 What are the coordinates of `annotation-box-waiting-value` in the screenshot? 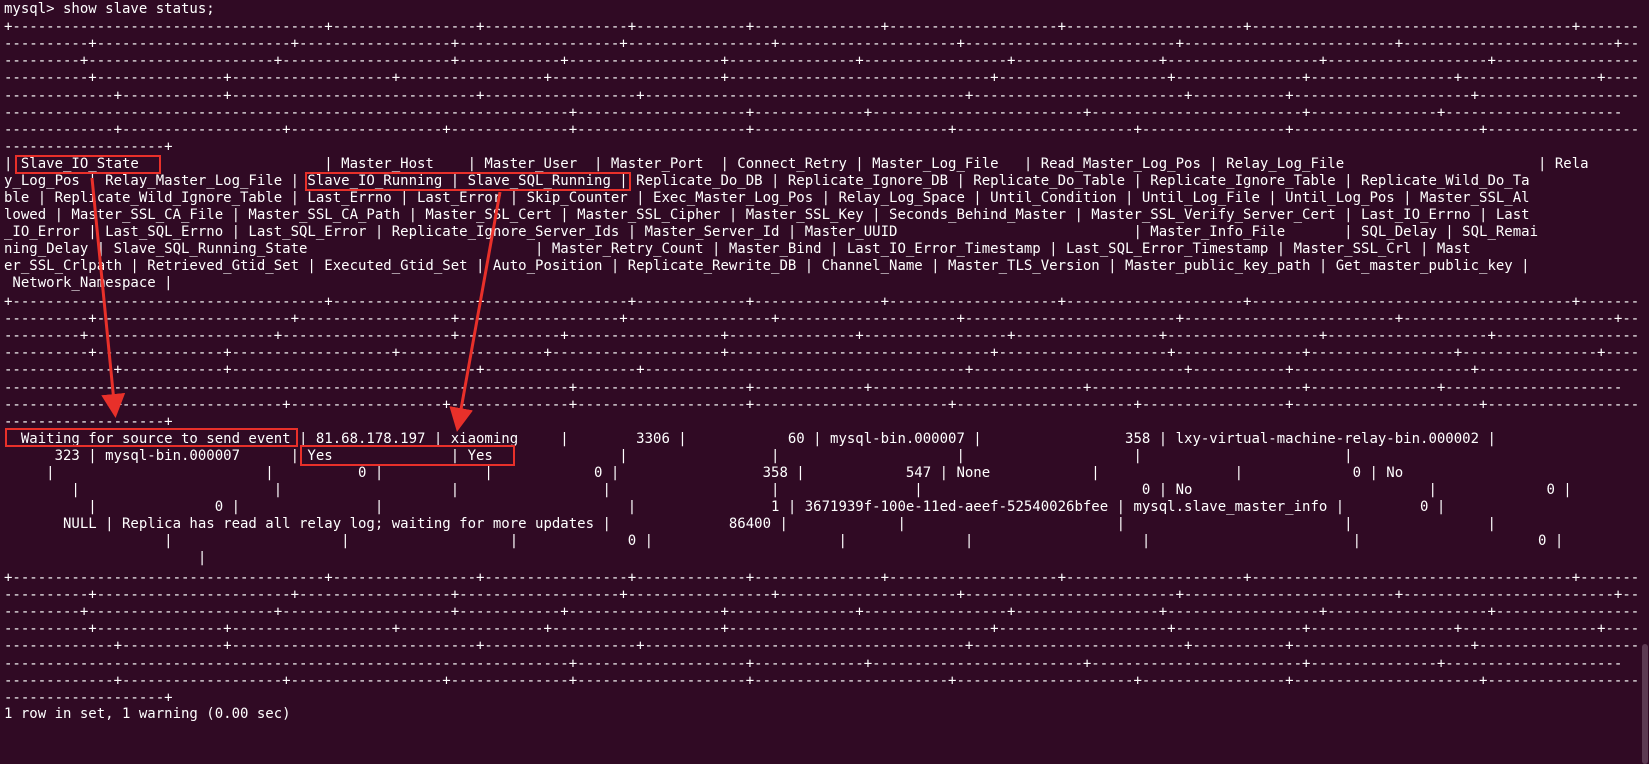 It's located at (151, 437).